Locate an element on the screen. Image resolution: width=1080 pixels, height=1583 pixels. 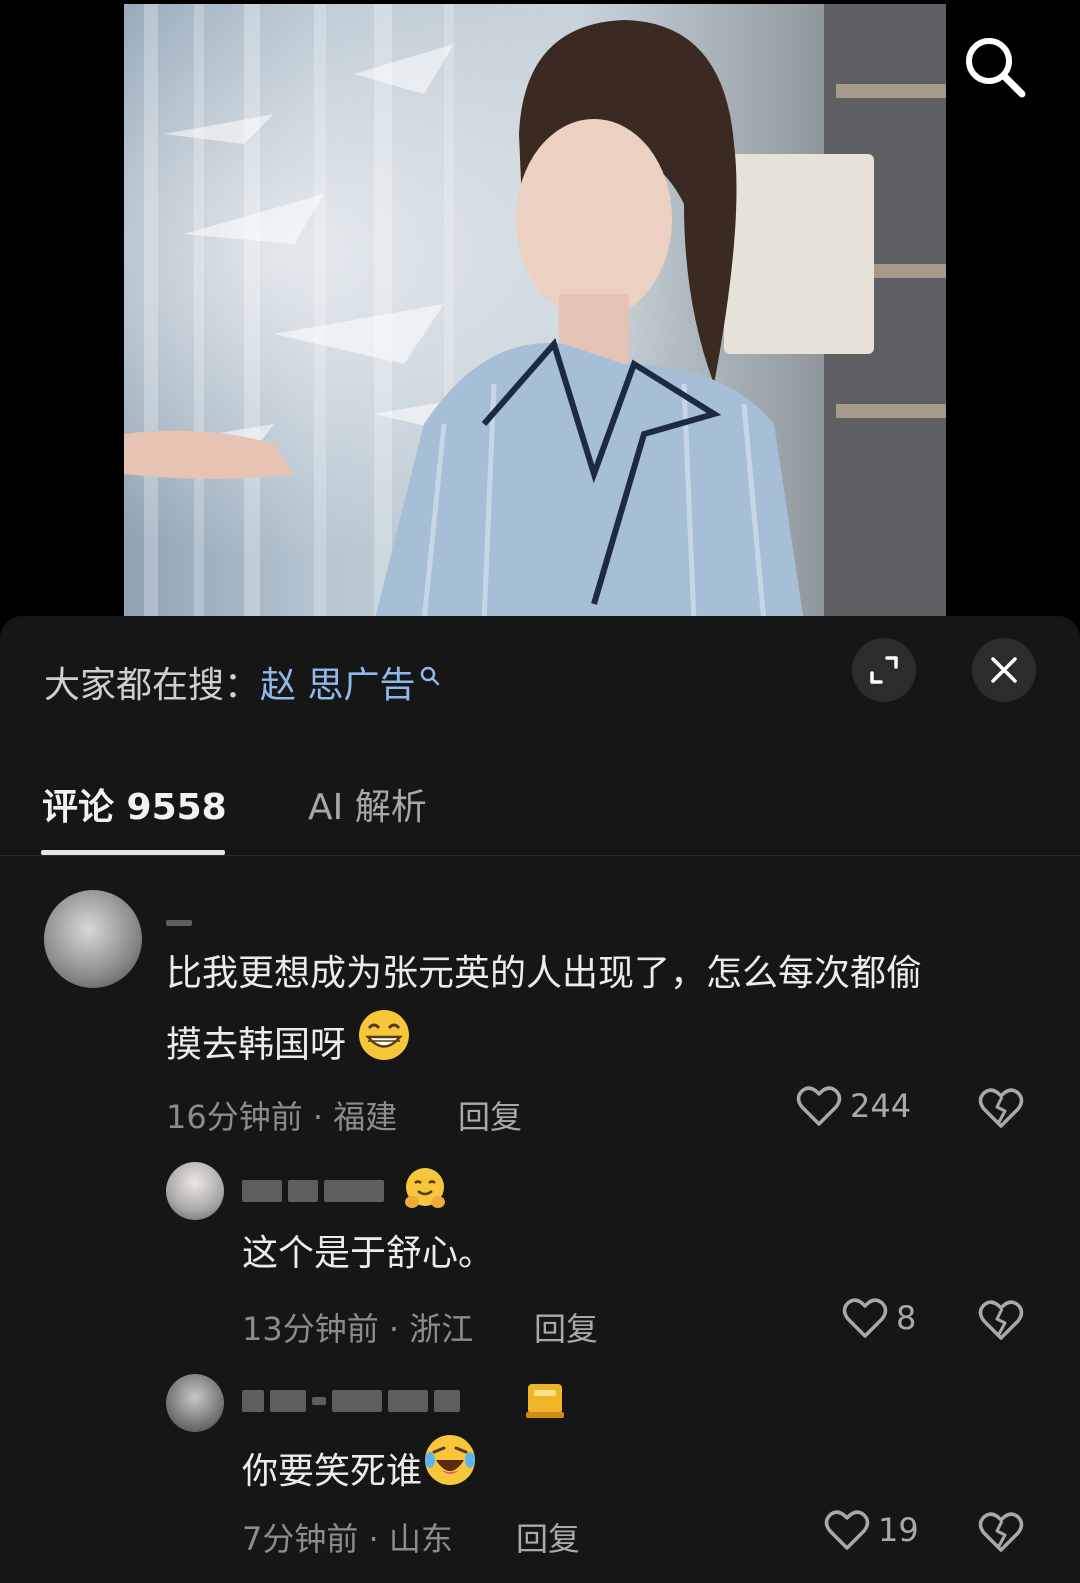
small-search-icon is located at coordinates (430, 675).